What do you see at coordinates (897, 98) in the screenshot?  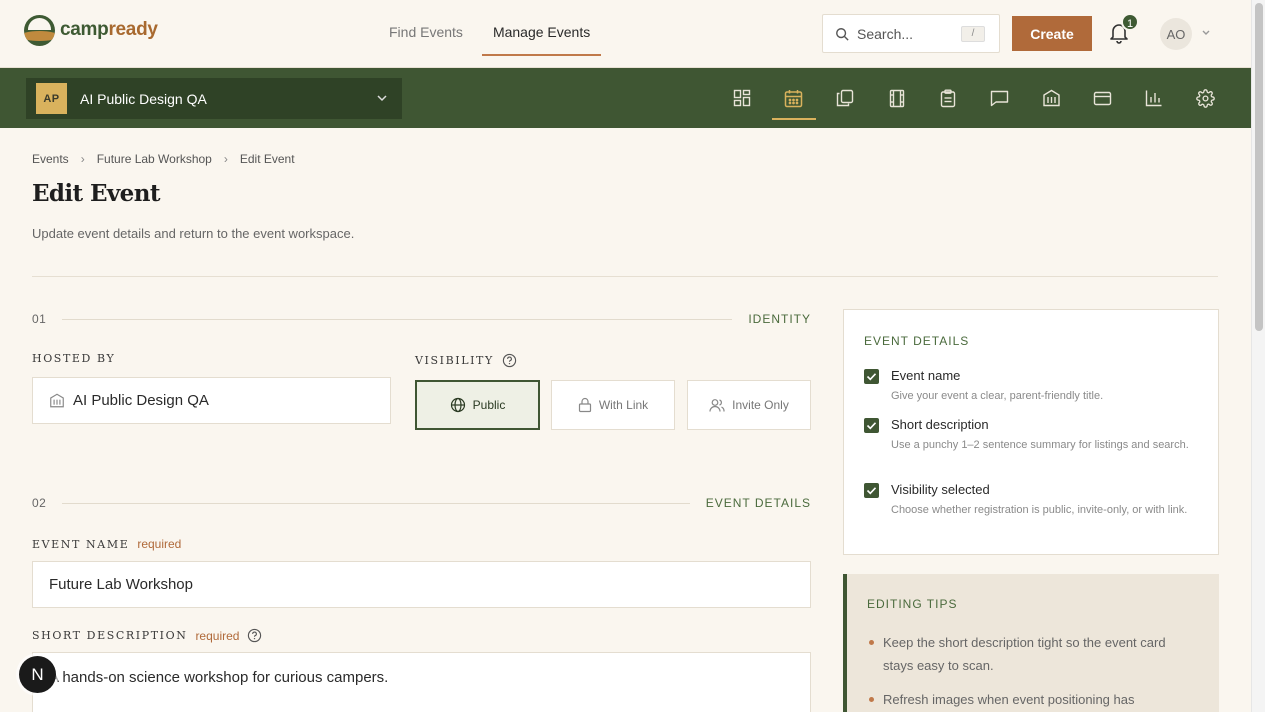 I see `film-icon` at bounding box center [897, 98].